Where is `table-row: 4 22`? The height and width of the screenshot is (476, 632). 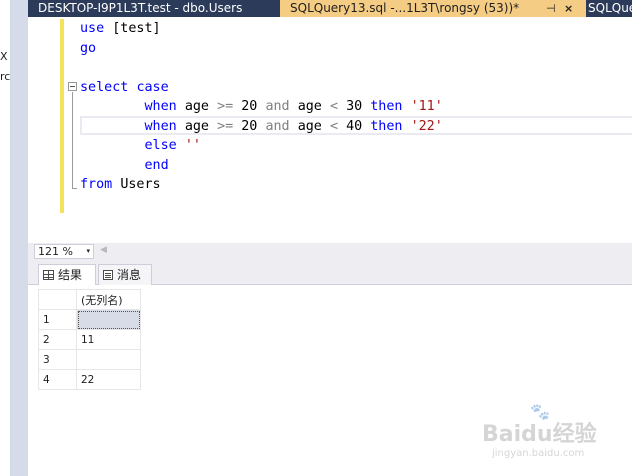 table-row: 4 22 is located at coordinates (89, 379).